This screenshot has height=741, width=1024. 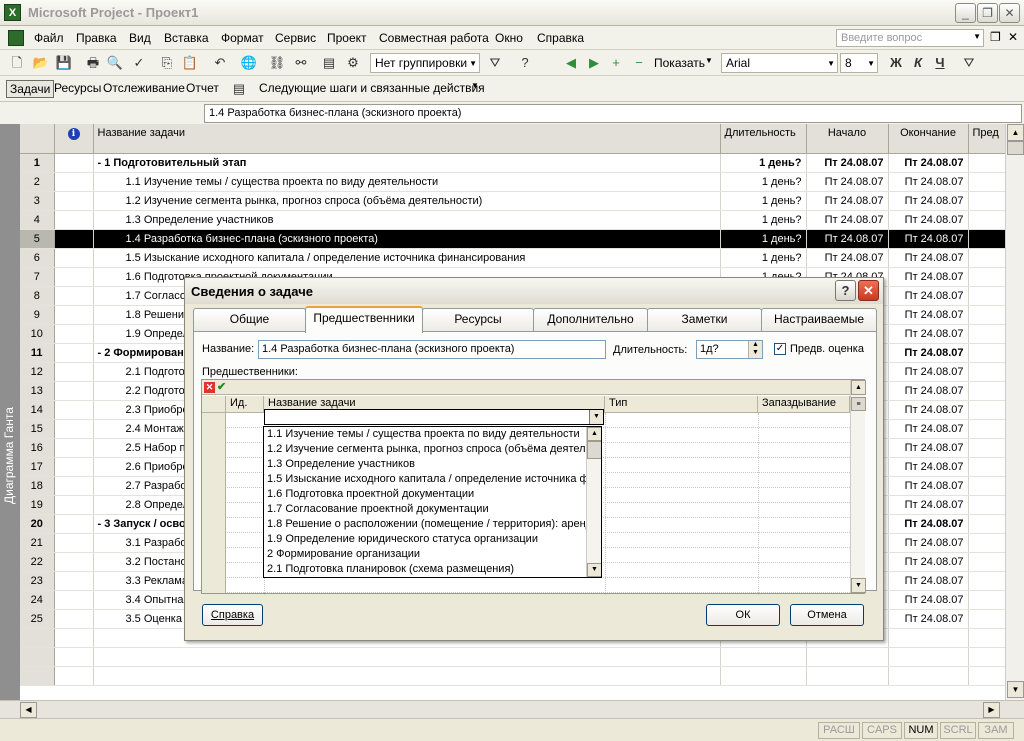 I want to click on row-number: 19, so click(x=37, y=505).